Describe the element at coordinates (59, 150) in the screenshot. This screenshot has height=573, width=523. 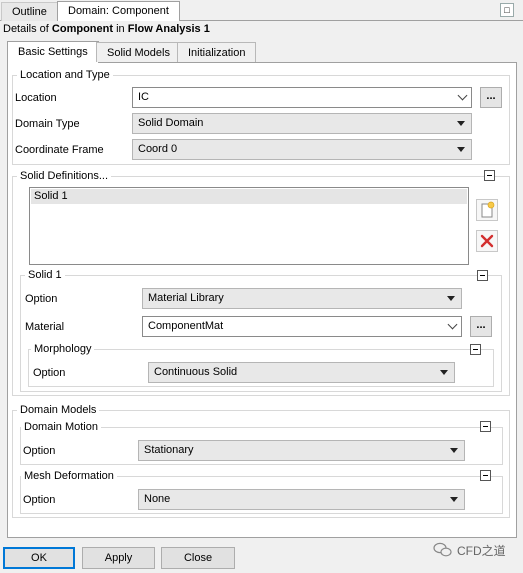
I see `coordinate-frame-label: Coordinate Frame` at that location.